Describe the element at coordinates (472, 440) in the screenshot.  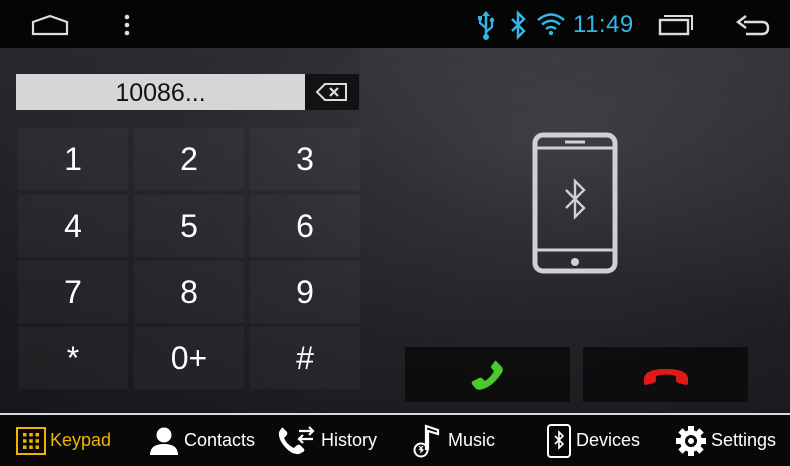
I see `nav-label-music: Music` at that location.